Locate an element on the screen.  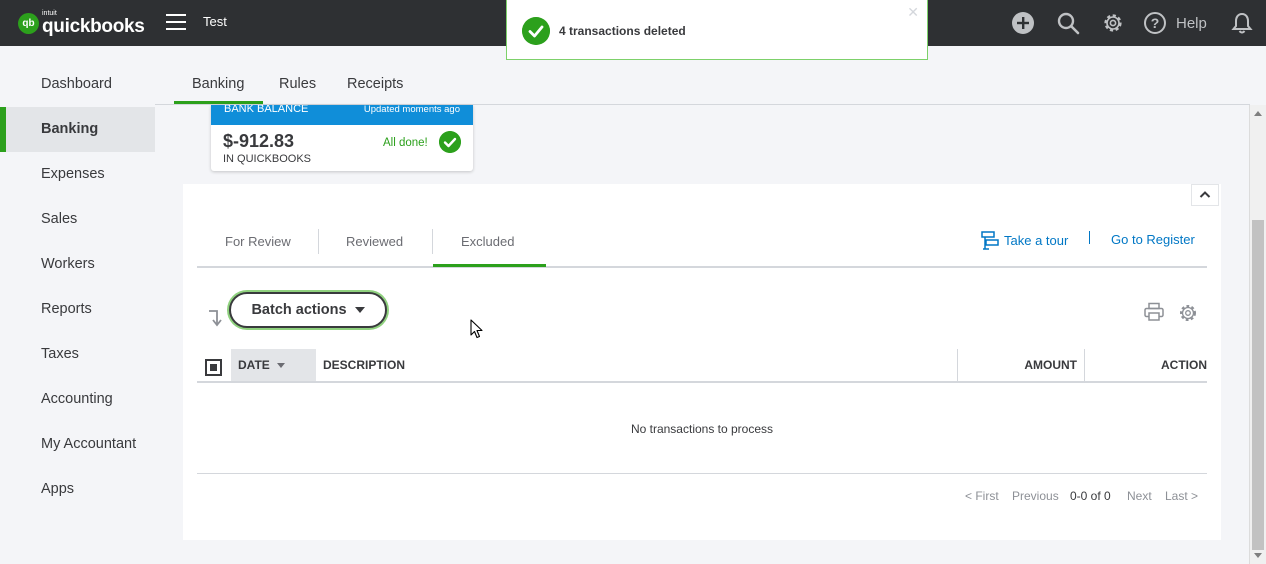
sidebar-item-banking: Banking is located at coordinates (77, 129).